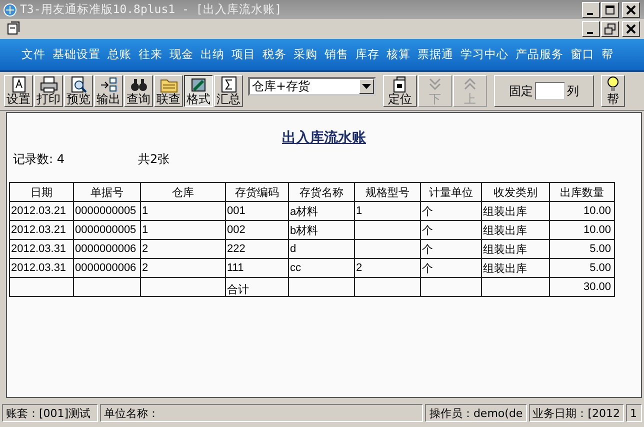 The height and width of the screenshot is (427, 644). I want to click on table-cell: cc, so click(321, 268).